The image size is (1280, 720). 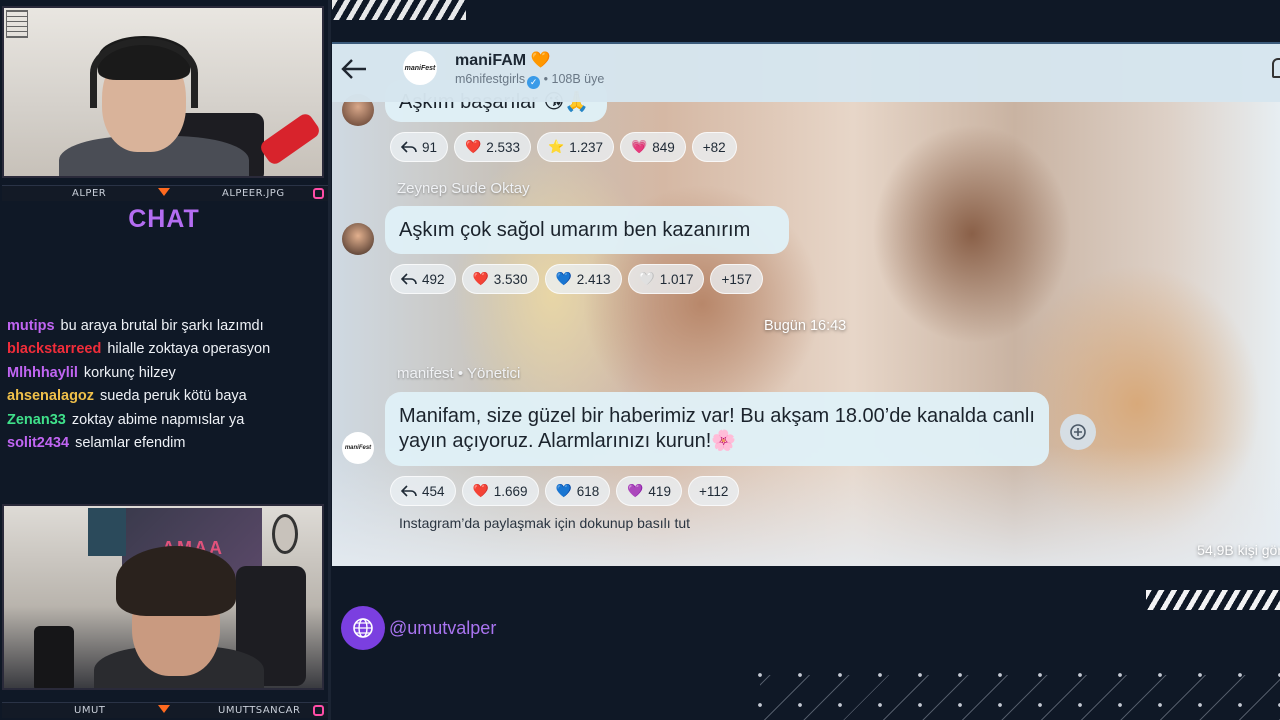 I want to click on chat-message: mutips bu araya brutal bir şarkı lazımdı, so click(x=167, y=329).